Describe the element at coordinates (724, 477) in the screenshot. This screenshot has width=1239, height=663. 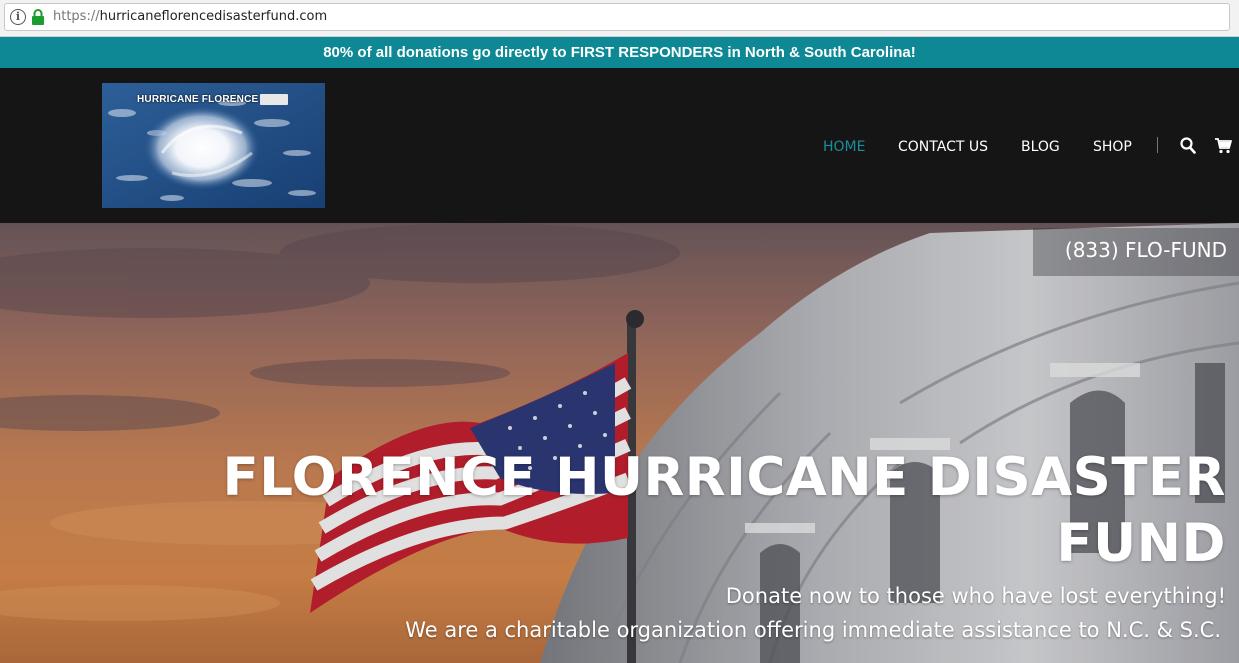
I see `hero-title-line1: FLORENCE HURRICANE DISASTER` at that location.